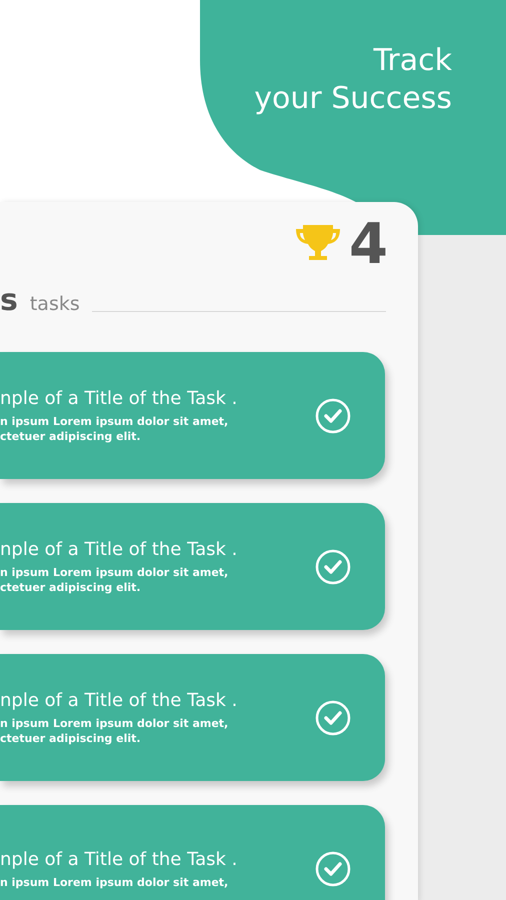 The width and height of the screenshot is (506, 900). I want to click on section-title: s, so click(9, 301).